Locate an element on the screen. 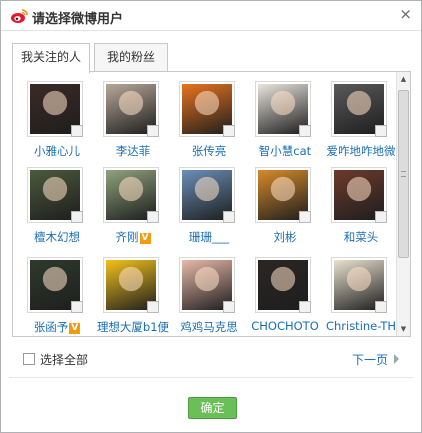  user-card: 李达菲 is located at coordinates (133, 115).